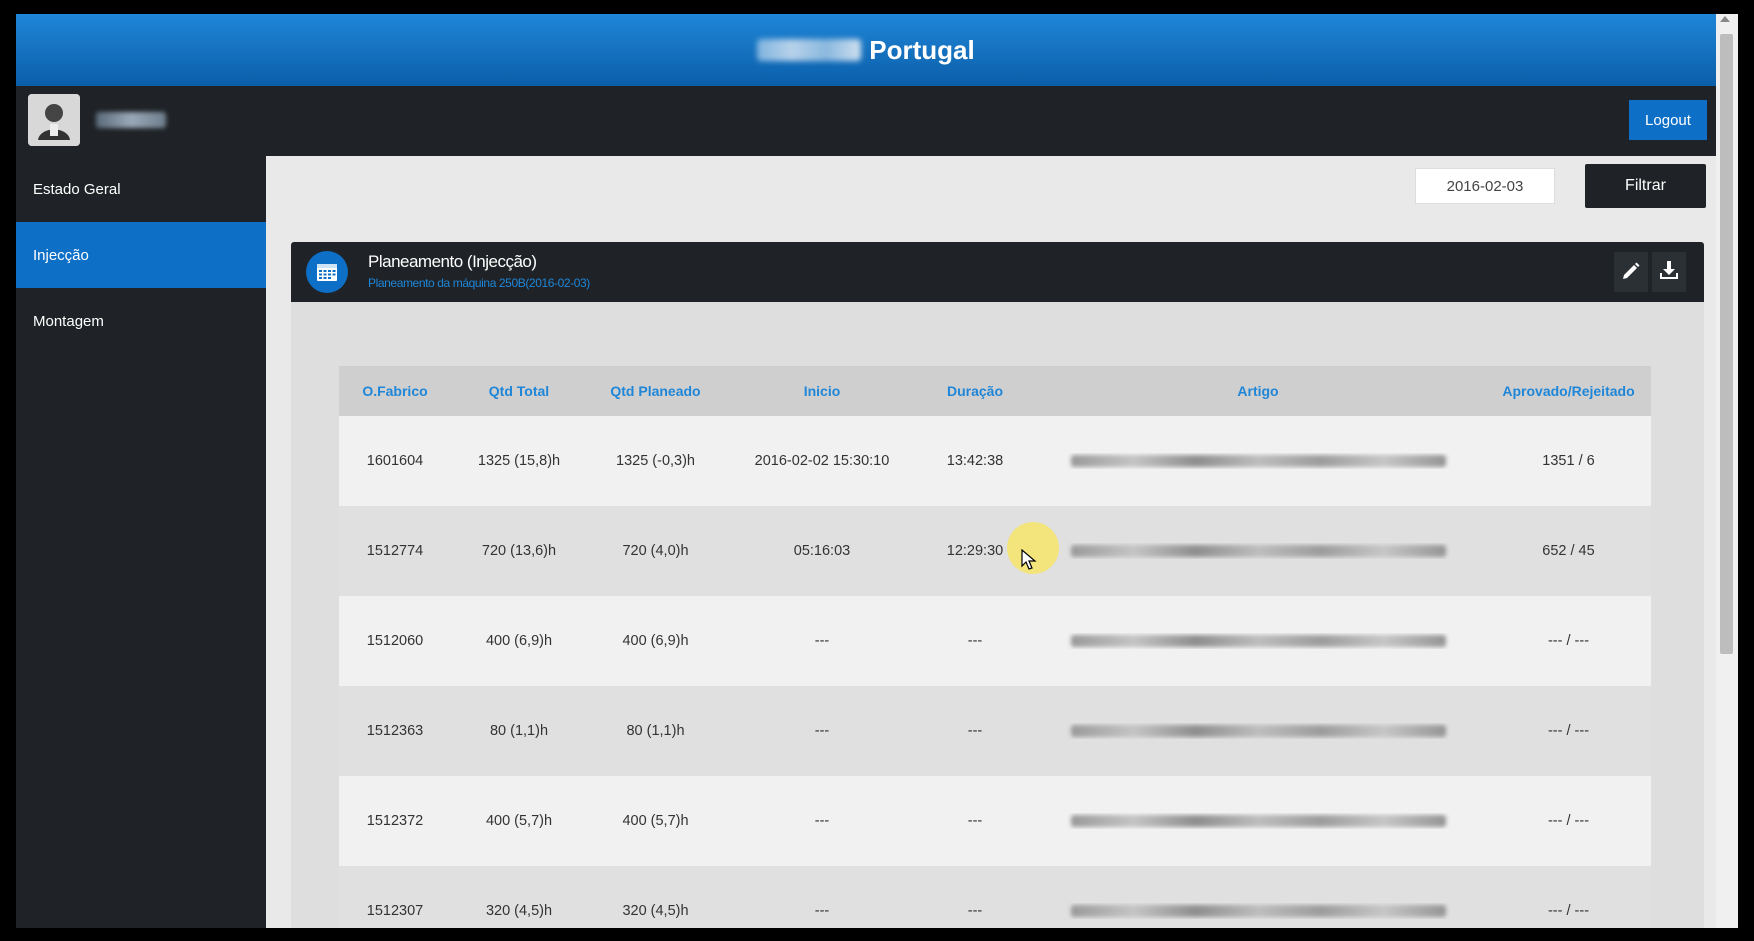  I want to click on avatar, so click(54, 120).